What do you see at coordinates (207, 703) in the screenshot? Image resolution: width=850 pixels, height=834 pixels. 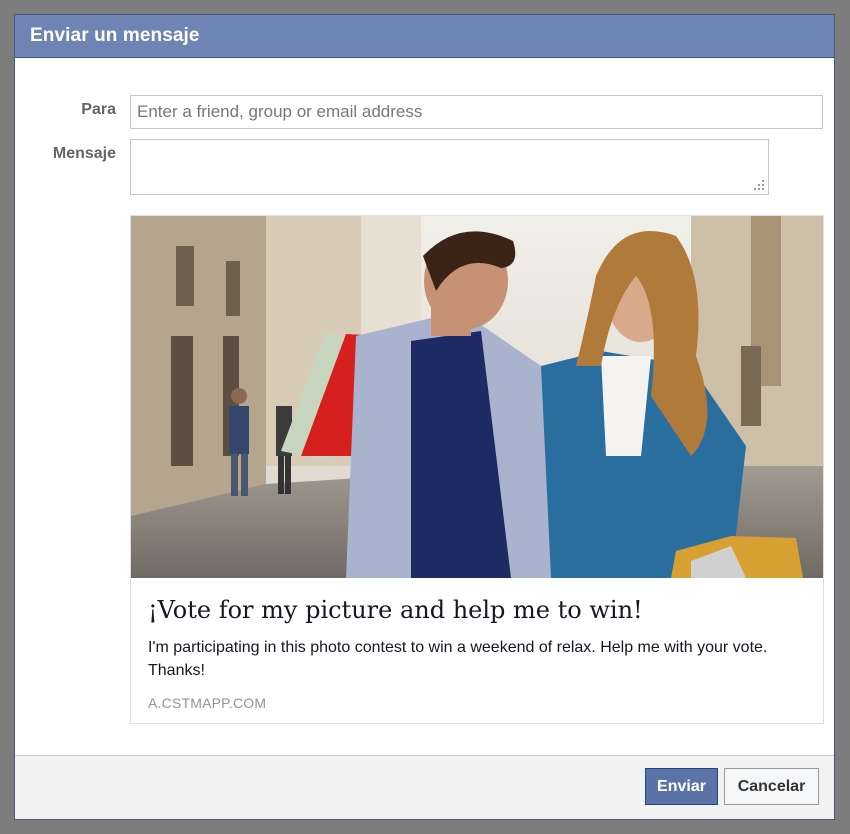 I see `share-card-domain: A.CSTMAPP.COM` at bounding box center [207, 703].